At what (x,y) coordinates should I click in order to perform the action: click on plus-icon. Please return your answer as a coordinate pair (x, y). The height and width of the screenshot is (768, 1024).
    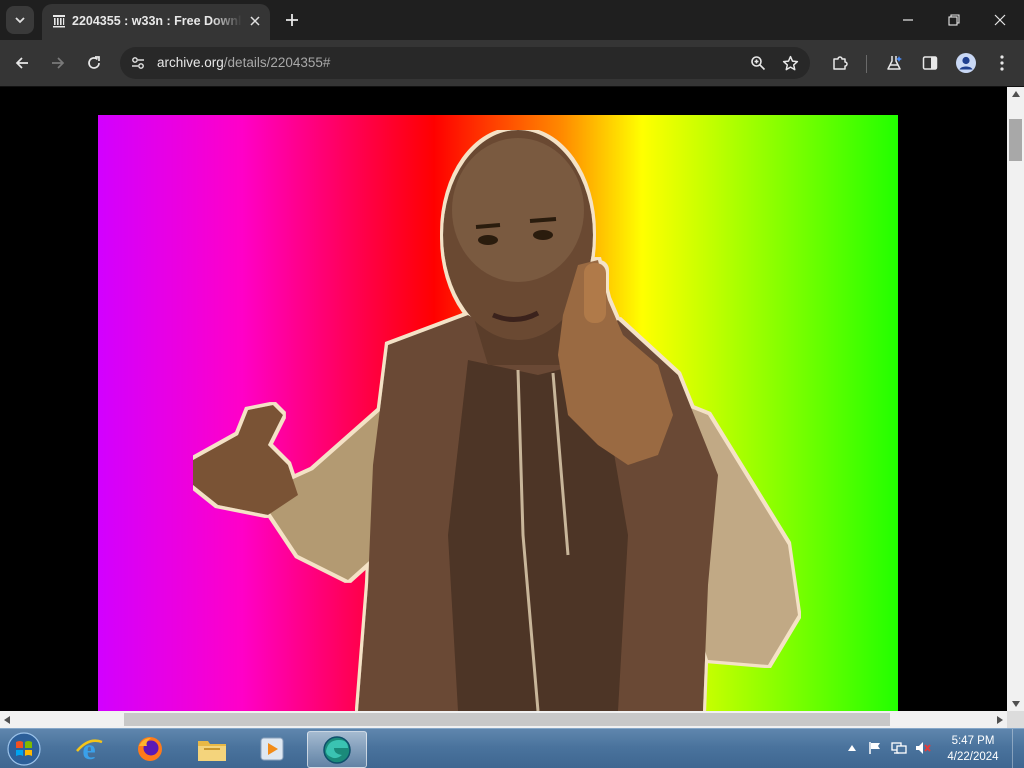
    Looking at the image, I should click on (292, 20).